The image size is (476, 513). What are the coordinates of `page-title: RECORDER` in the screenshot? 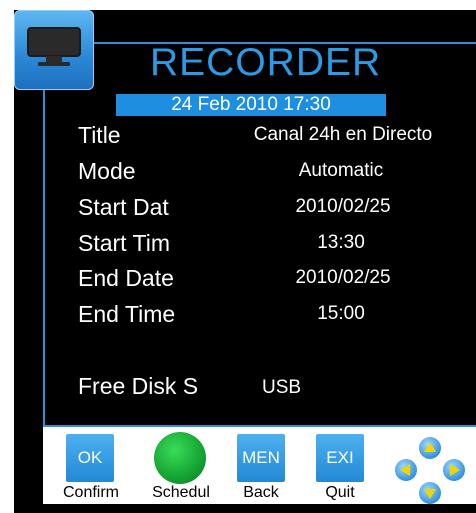 It's located at (266, 62).